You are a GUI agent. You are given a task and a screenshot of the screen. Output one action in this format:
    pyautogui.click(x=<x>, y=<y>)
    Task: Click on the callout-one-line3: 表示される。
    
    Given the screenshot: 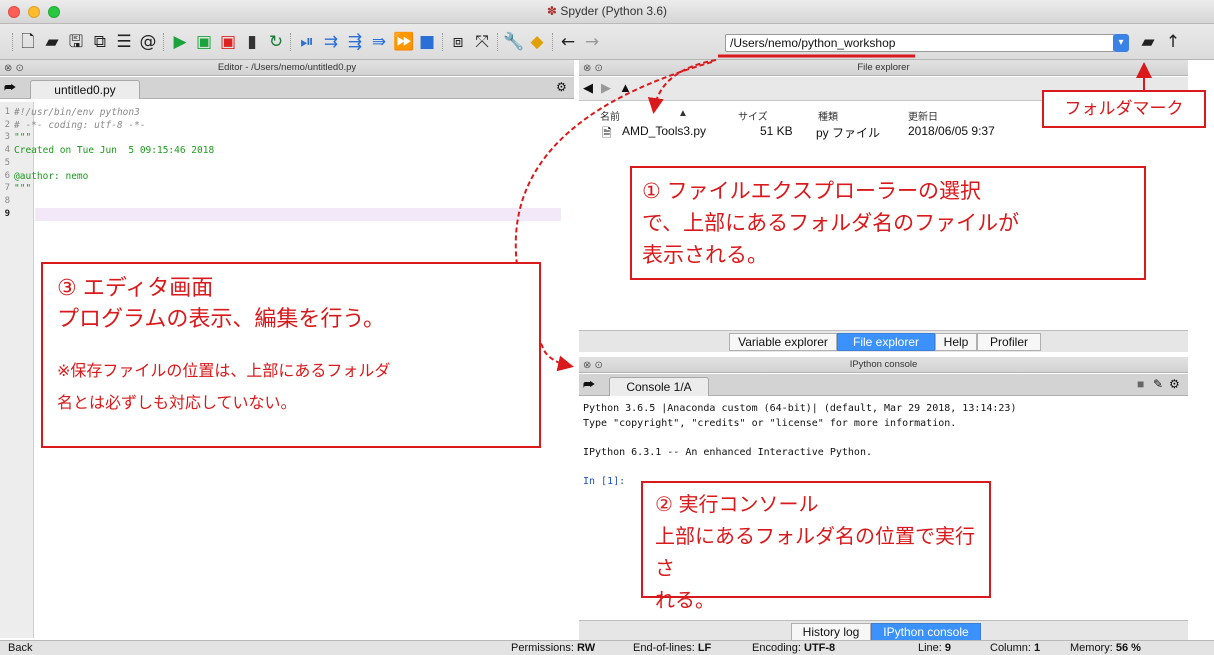 What is the action you would take?
    pyautogui.click(x=705, y=255)
    